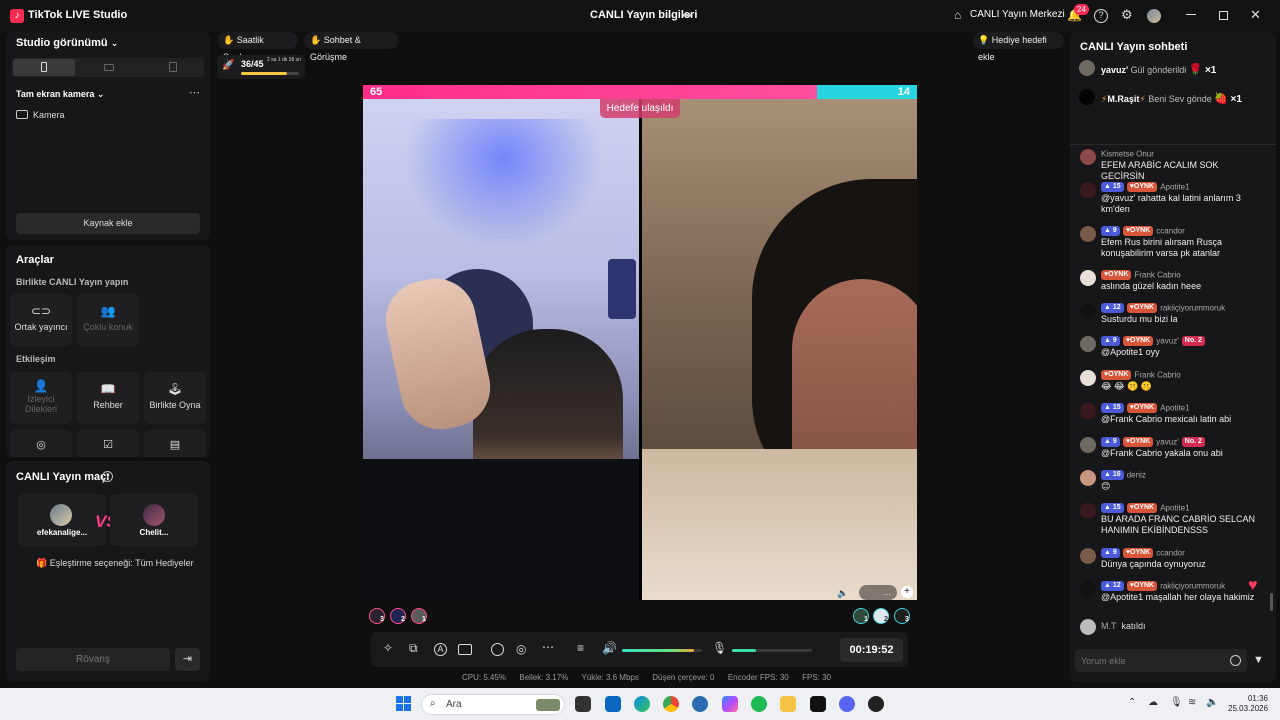 The width and height of the screenshot is (1280, 720). I want to click on equalizer-icon: ≡, so click(580, 648).